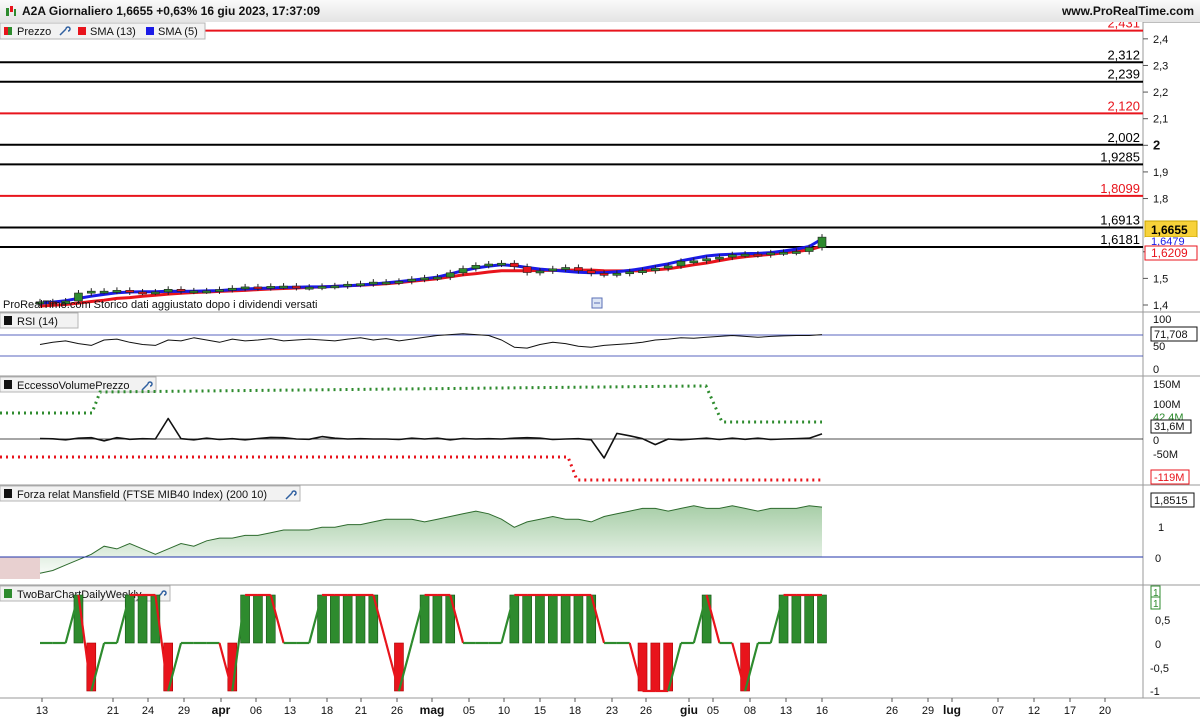 This screenshot has width=1200, height=720. I want to click on price-level-label-7: 1,6913, so click(1120, 219).